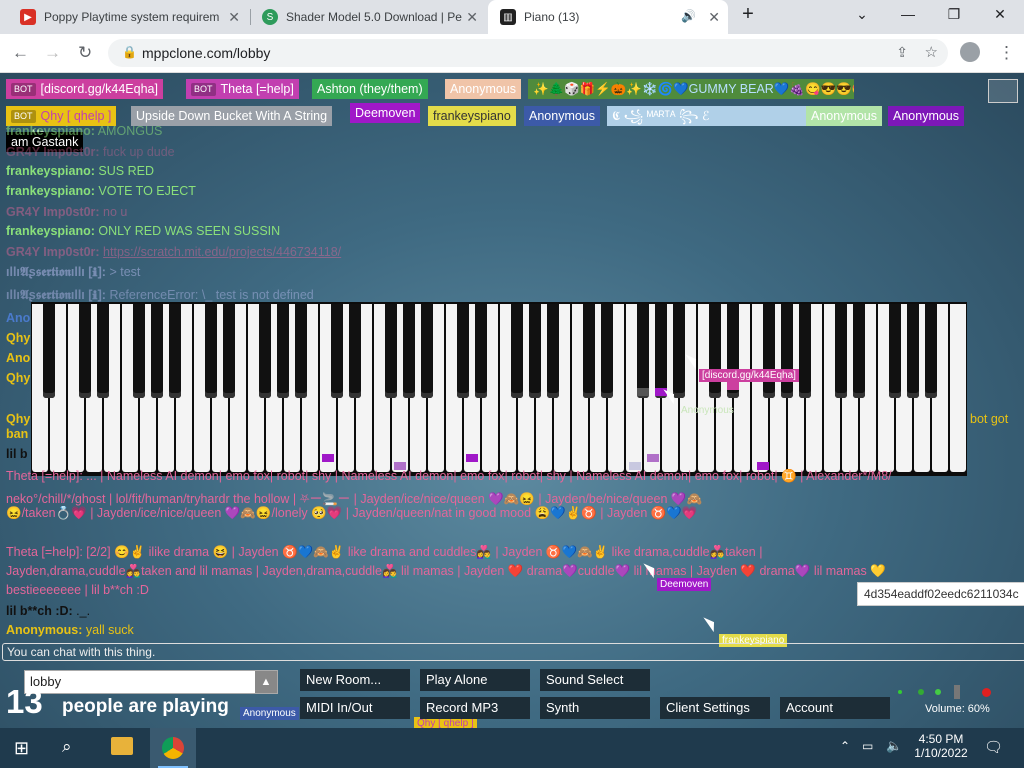  What do you see at coordinates (552, 17) in the screenshot?
I see `tab-title: Piano (13)` at bounding box center [552, 17].